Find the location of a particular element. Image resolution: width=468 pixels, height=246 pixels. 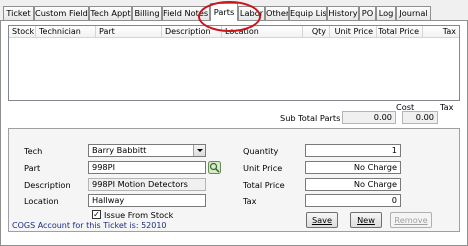

issue-from-stock-checkbox: ✓ is located at coordinates (96, 214).